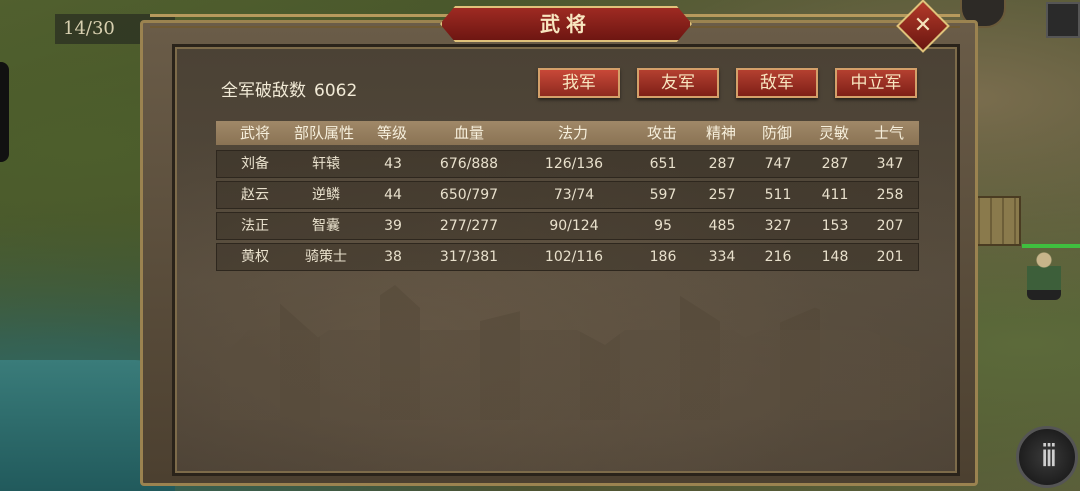  Describe the element at coordinates (889, 133) in the screenshot. I see `header-morale: 士气` at that location.